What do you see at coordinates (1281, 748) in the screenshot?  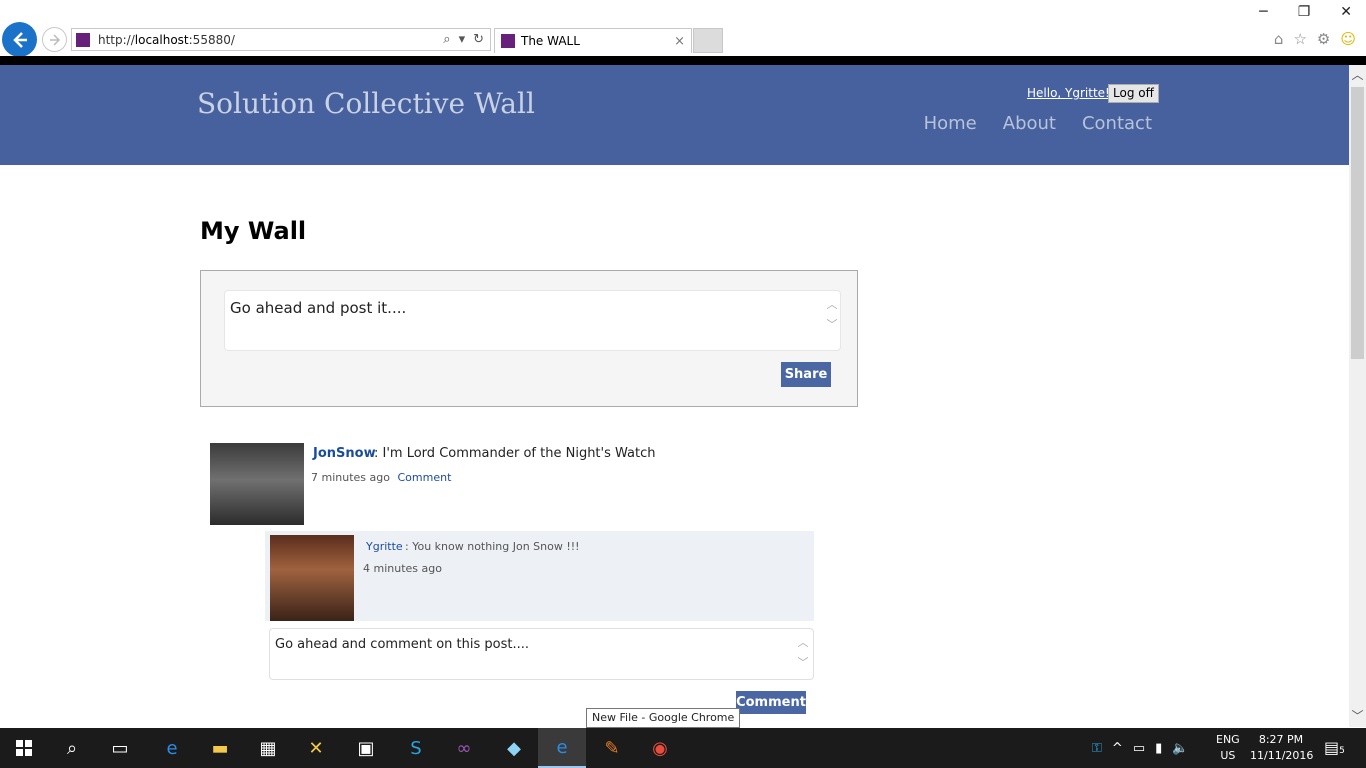 I see `clock: 8:27 PM 11/11/2016` at bounding box center [1281, 748].